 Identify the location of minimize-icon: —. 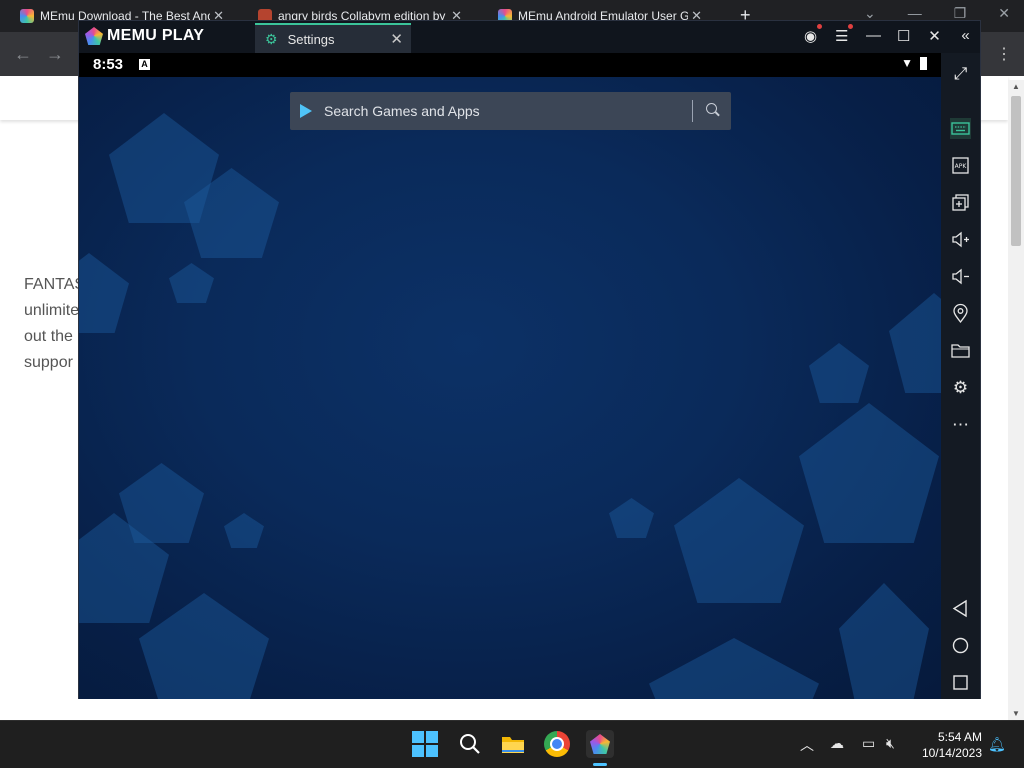
(873, 36).